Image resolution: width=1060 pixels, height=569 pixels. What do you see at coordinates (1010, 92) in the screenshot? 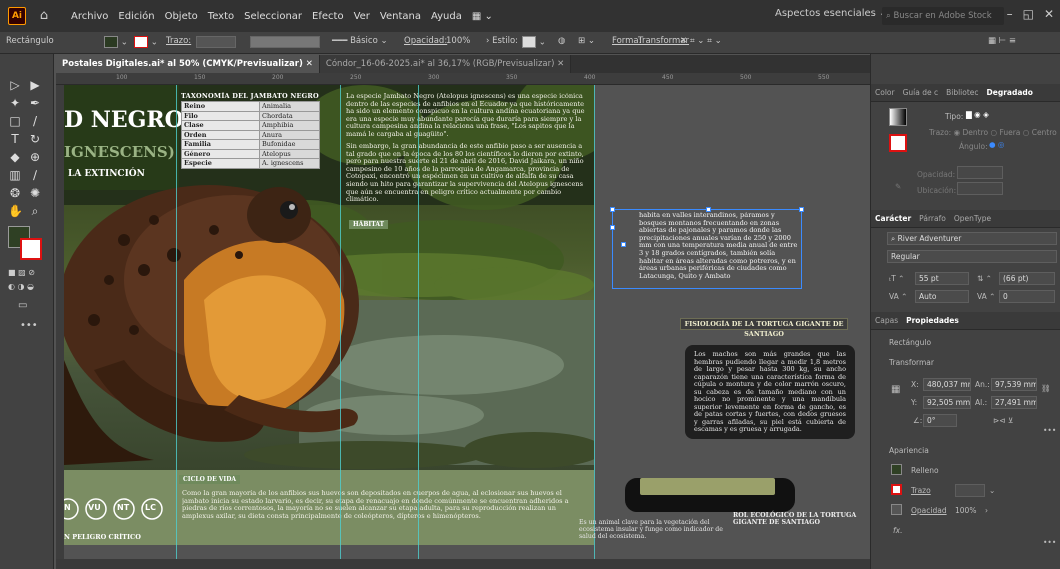
I see `tab-gradient: Degradado` at bounding box center [1010, 92].